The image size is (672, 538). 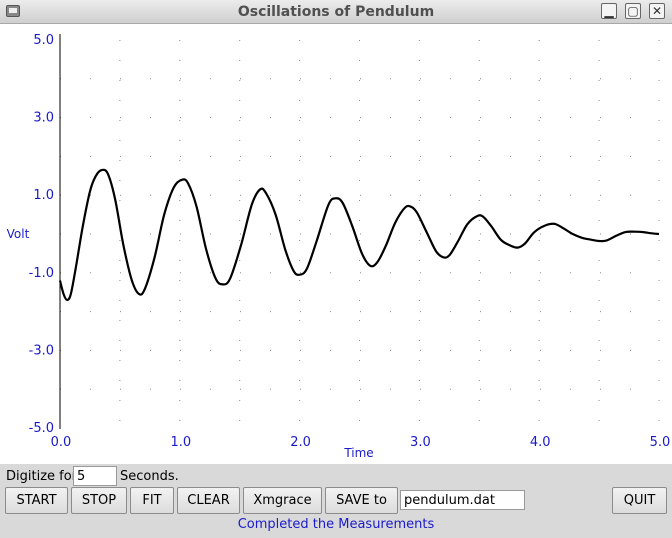 What do you see at coordinates (336, 524) in the screenshot?
I see `status-message: Completed the Measurements` at bounding box center [336, 524].